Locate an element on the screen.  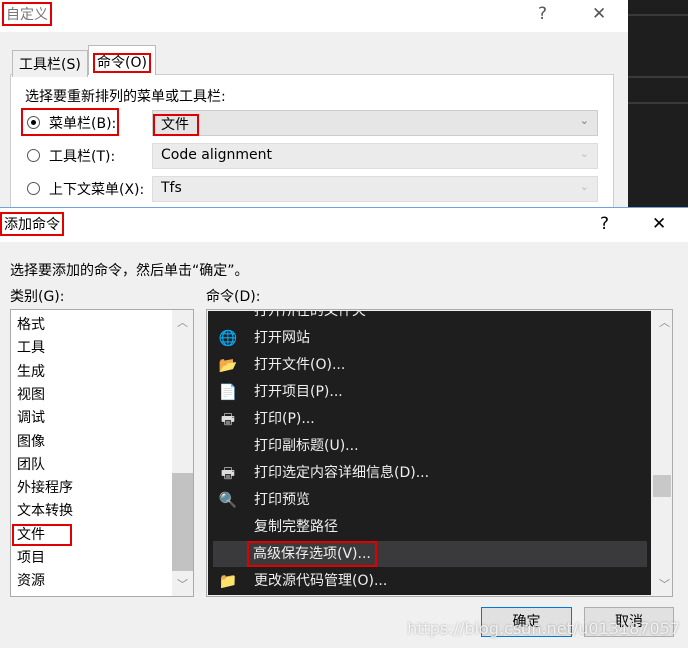
open-project-icon: 📄 is located at coordinates (228, 392).